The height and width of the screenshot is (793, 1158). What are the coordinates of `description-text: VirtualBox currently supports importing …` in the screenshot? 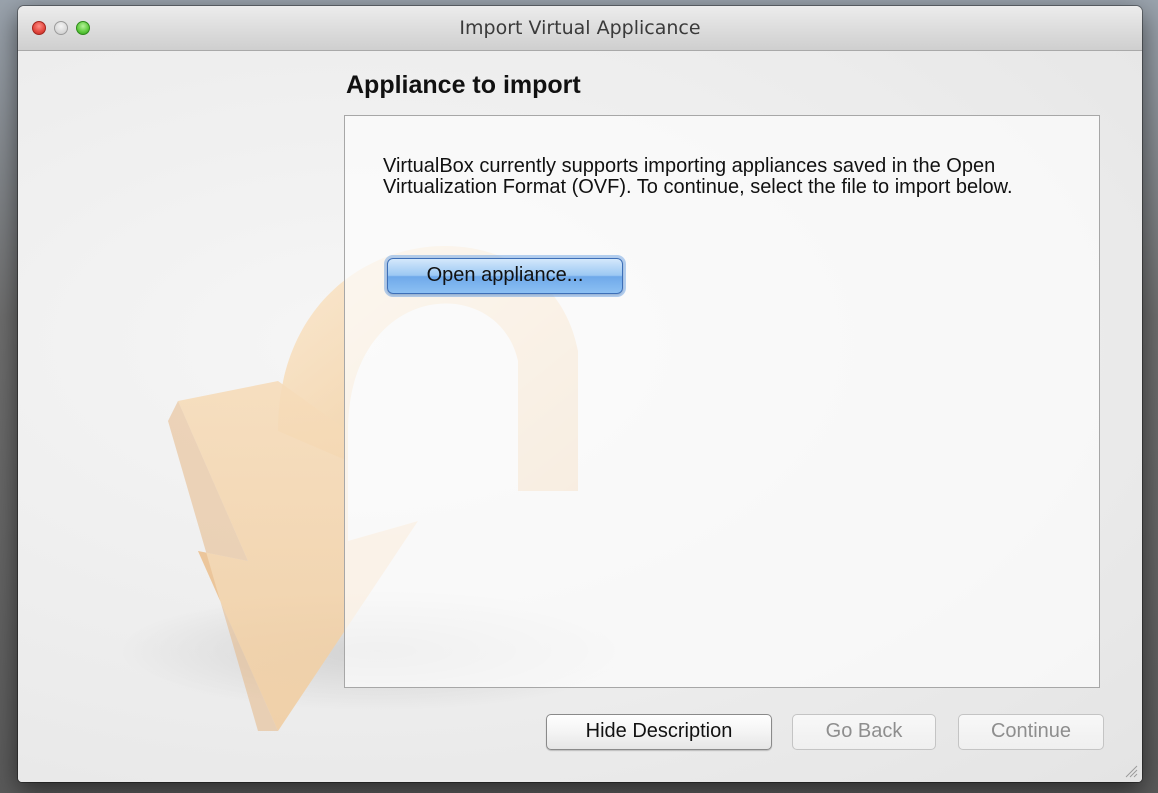 It's located at (698, 176).